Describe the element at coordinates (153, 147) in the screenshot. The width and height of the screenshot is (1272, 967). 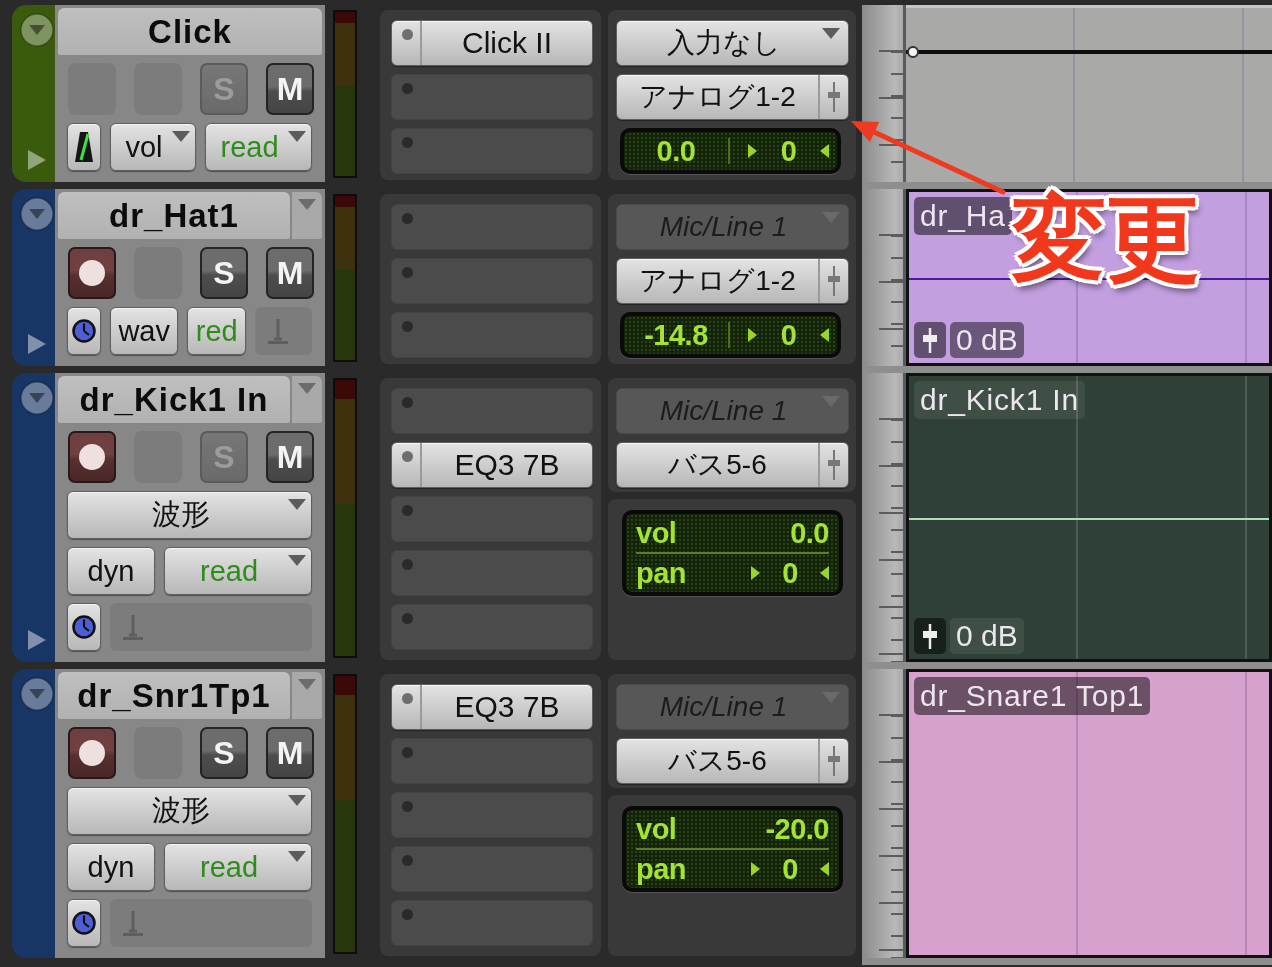
I see `view-selector: vol` at that location.